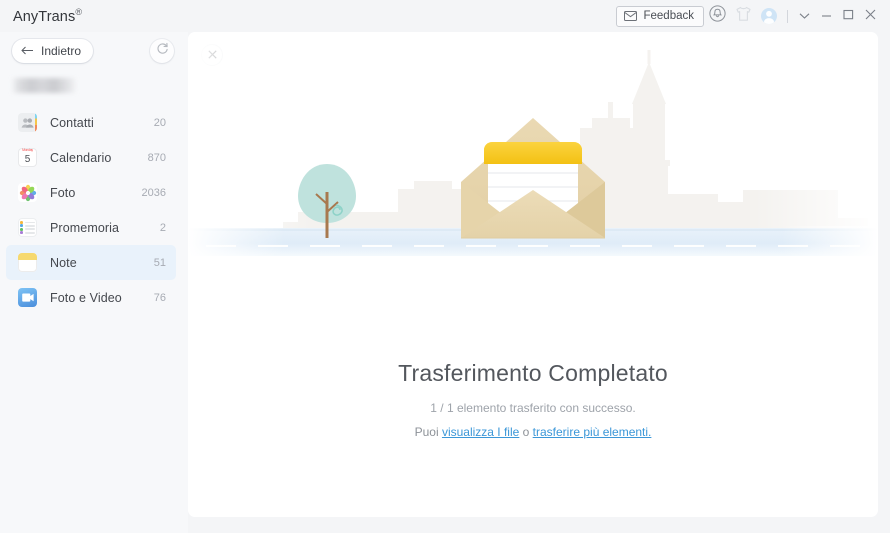 The height and width of the screenshot is (533, 890). What do you see at coordinates (44, 16) in the screenshot?
I see `app-title-text: AnyTrans` at bounding box center [44, 16].